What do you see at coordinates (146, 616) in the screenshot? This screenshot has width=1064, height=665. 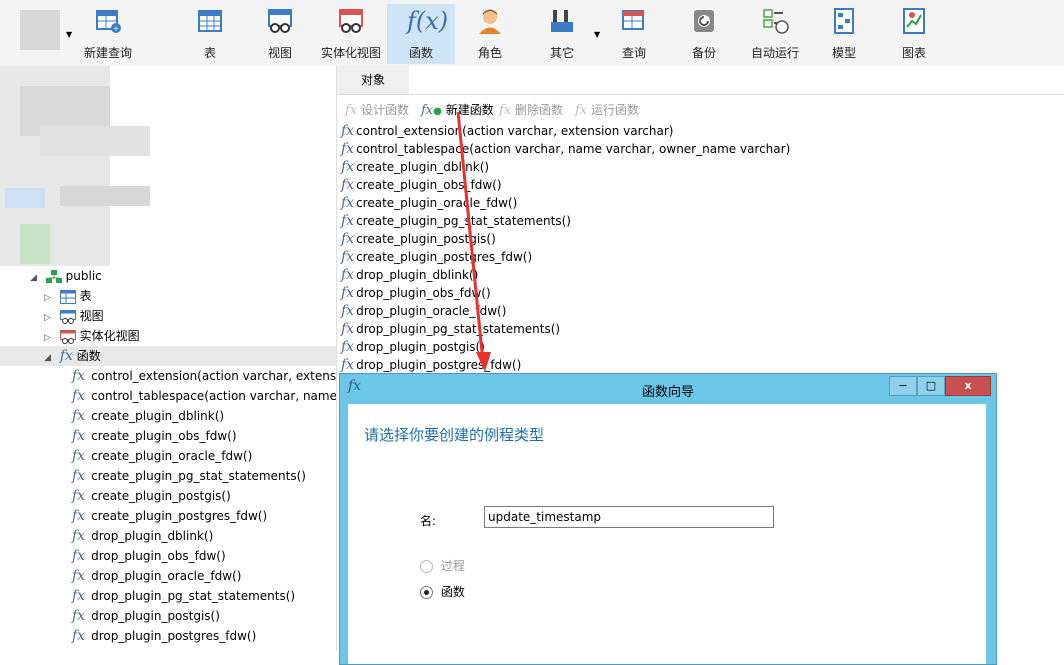 I see `tree-function-item: fx drop_plugin_postgis()` at bounding box center [146, 616].